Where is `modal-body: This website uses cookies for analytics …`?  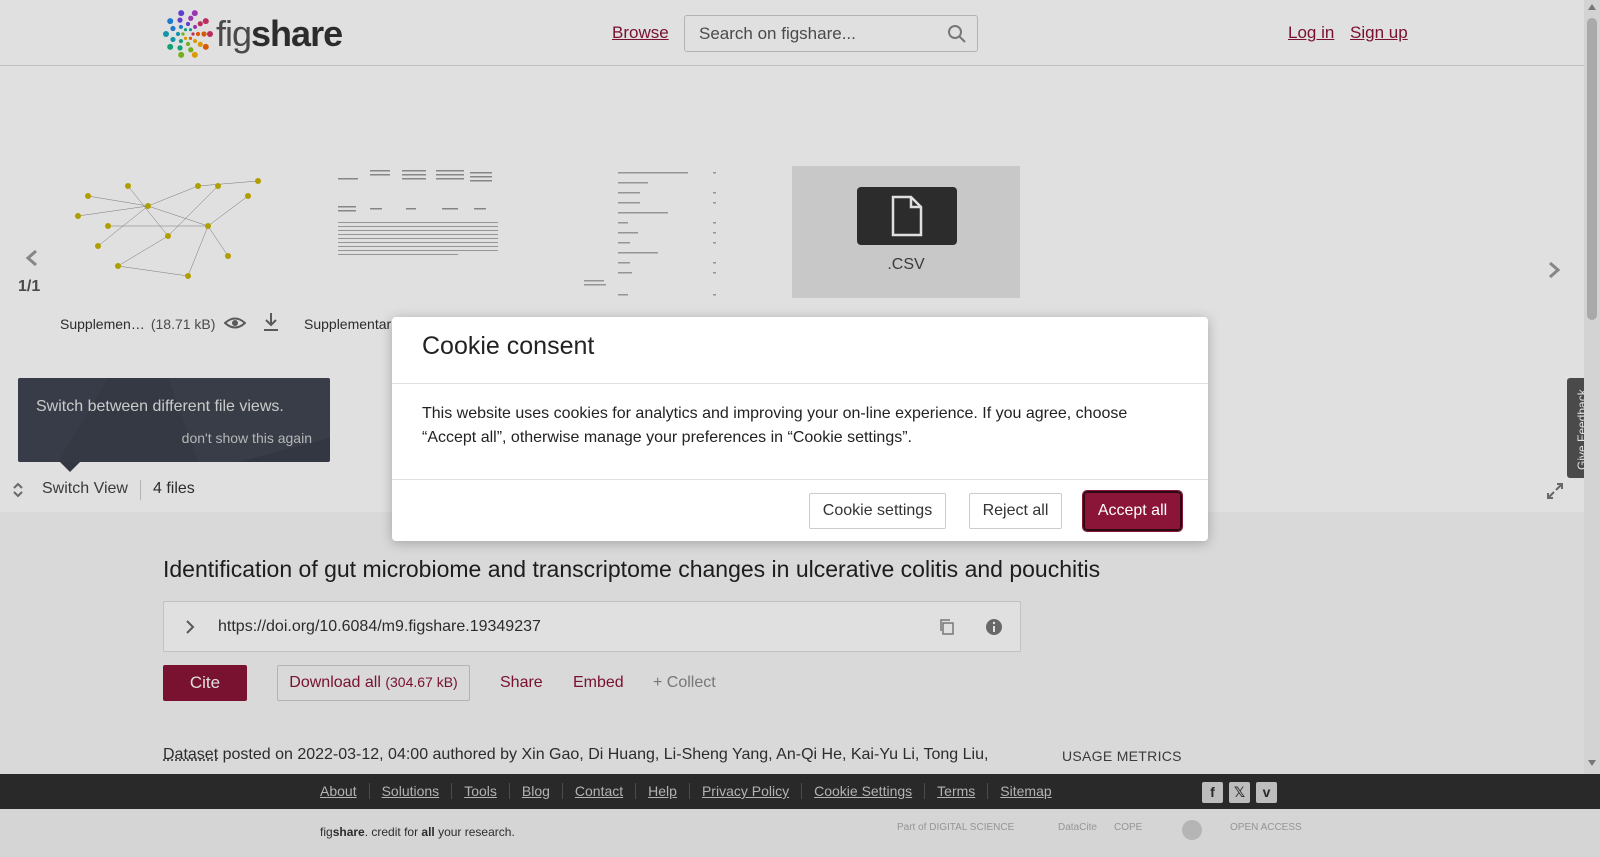 modal-body: This website uses cookies for analytics … is located at coordinates (775, 425).